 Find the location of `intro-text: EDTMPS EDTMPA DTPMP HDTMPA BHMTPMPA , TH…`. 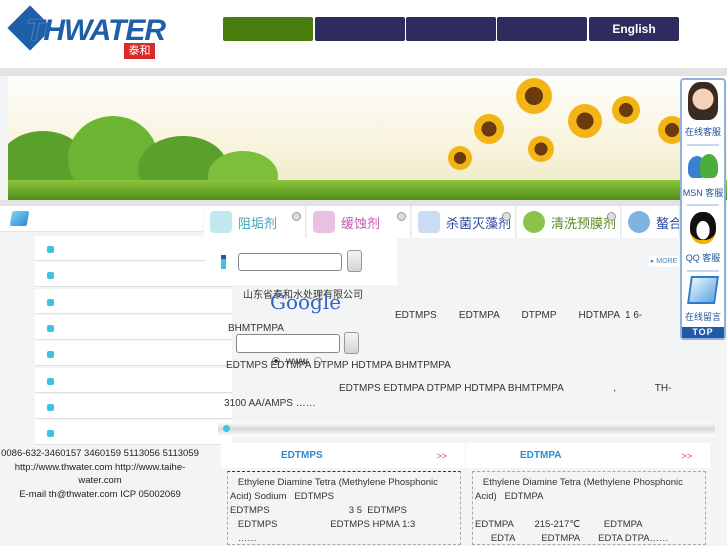

intro-text: EDTMPS EDTMPA DTPMP HDTMPA BHMTPMPA , TH… is located at coordinates (505, 388).